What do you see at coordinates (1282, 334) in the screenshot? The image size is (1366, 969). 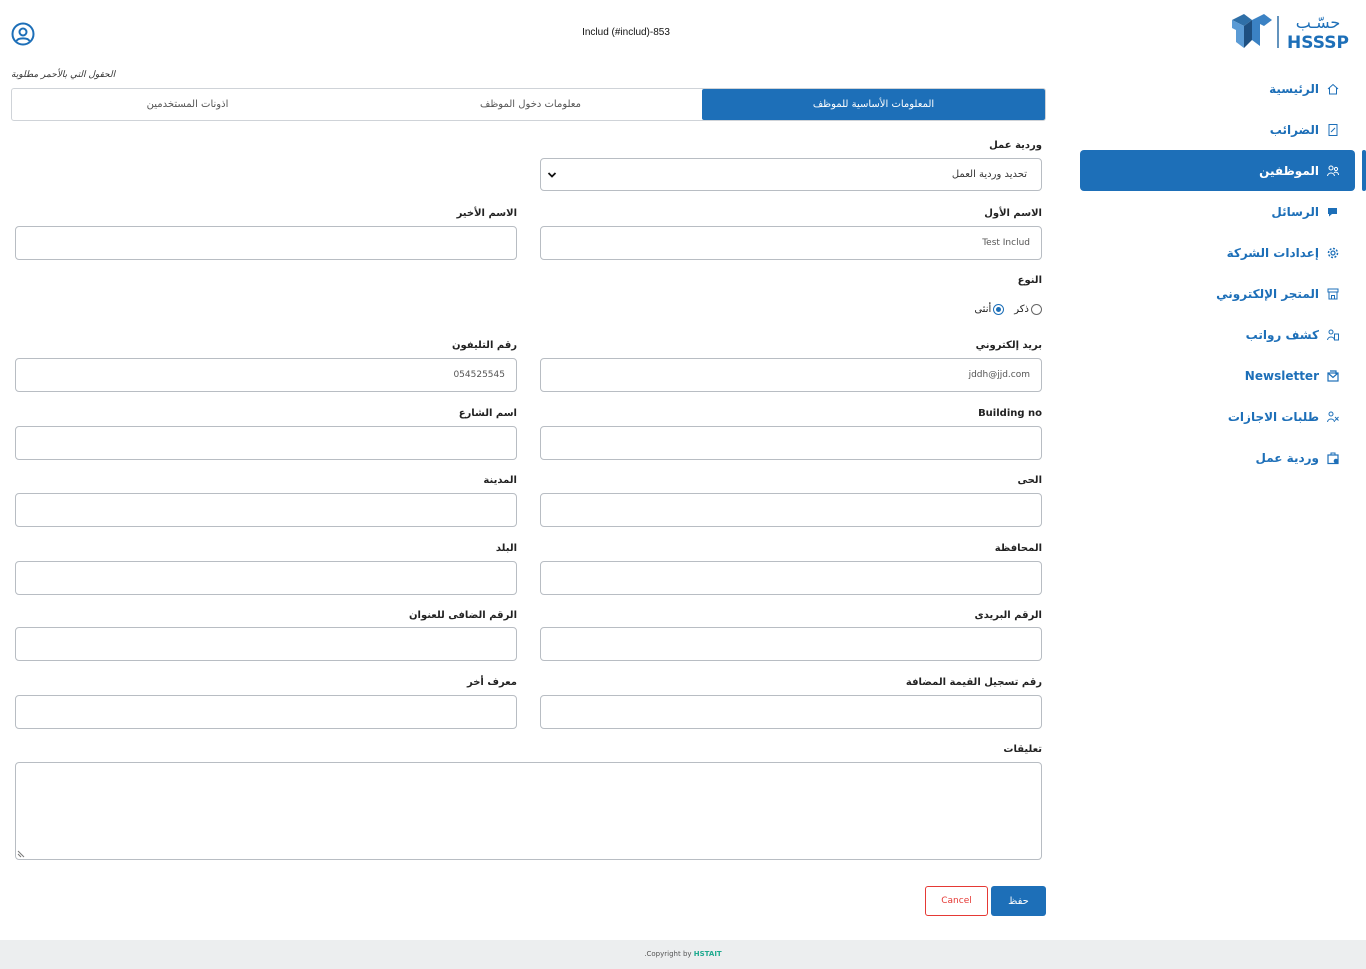 I see `sidebar-item-label: كشف رواتب` at bounding box center [1282, 334].